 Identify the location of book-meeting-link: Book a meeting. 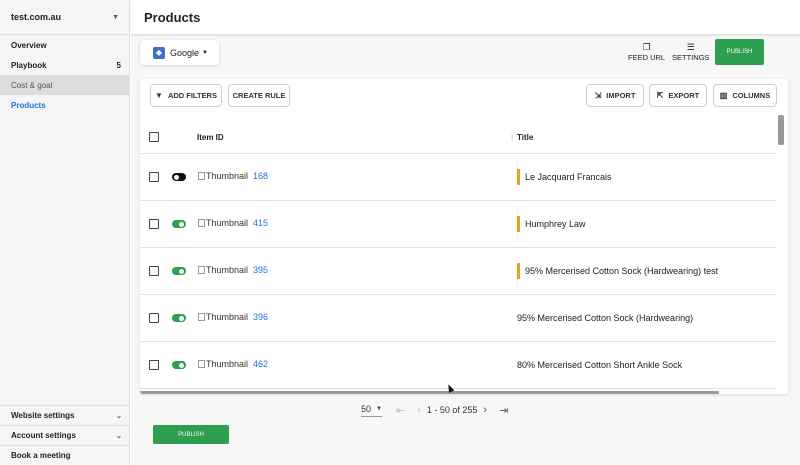
(65, 455).